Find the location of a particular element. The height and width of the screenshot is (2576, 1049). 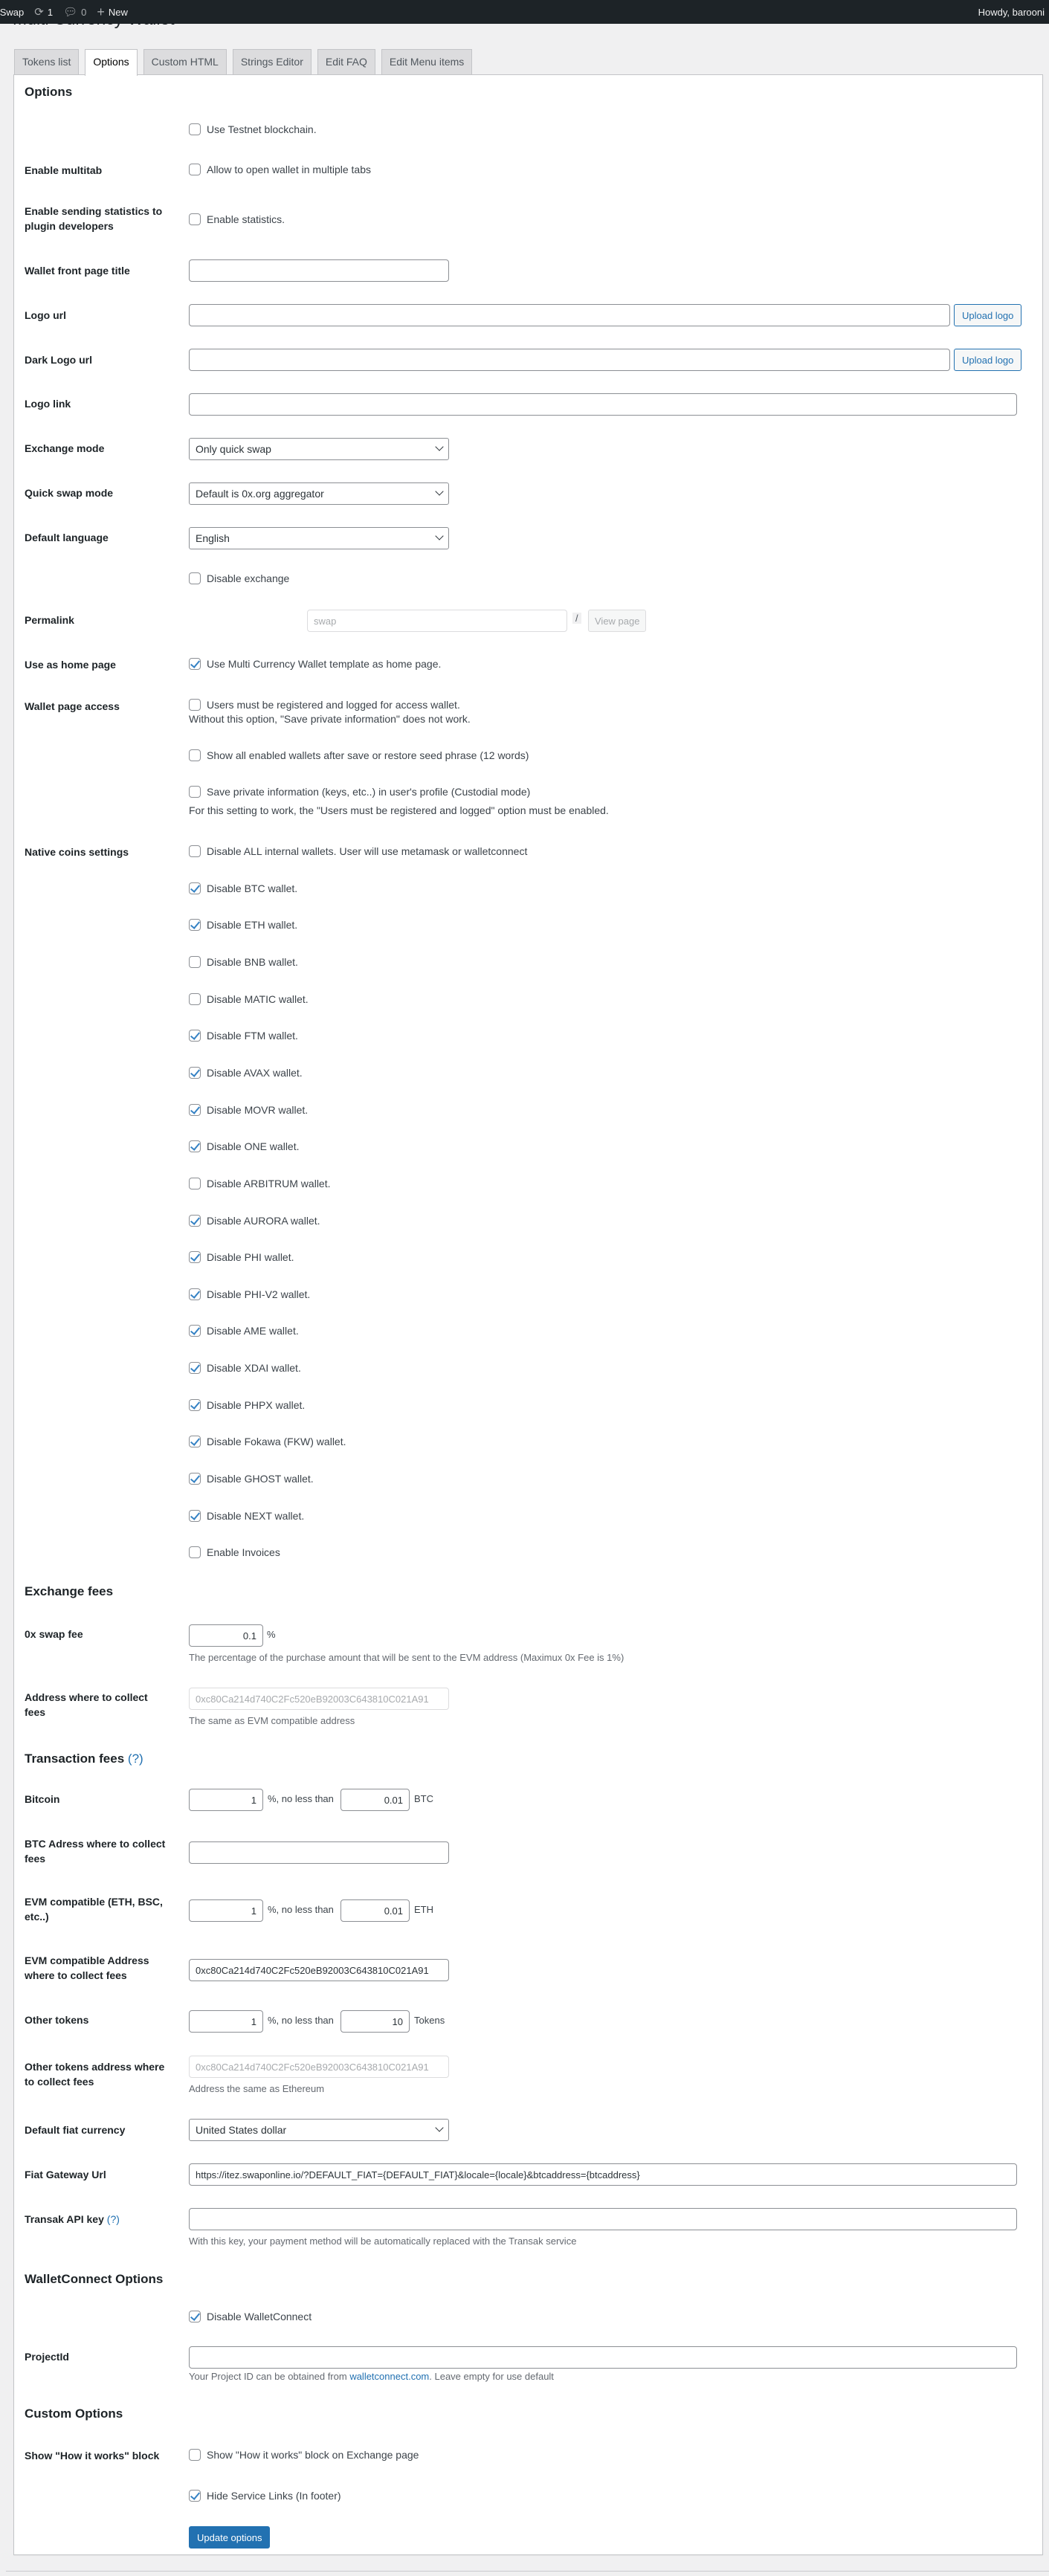

dark-logo-url-input is located at coordinates (569, 360).